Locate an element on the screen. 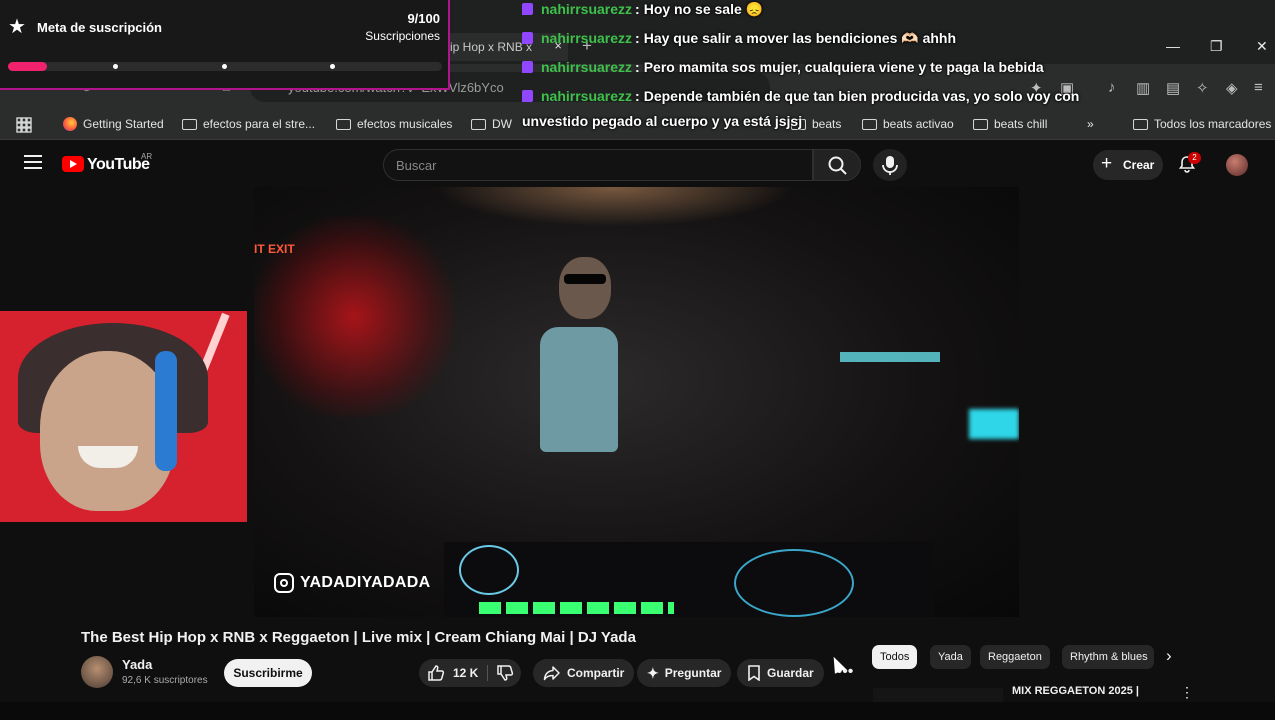 Image resolution: width=1275 pixels, height=720 pixels. recommendation-menu-icon: ⋮ is located at coordinates (1187, 692).